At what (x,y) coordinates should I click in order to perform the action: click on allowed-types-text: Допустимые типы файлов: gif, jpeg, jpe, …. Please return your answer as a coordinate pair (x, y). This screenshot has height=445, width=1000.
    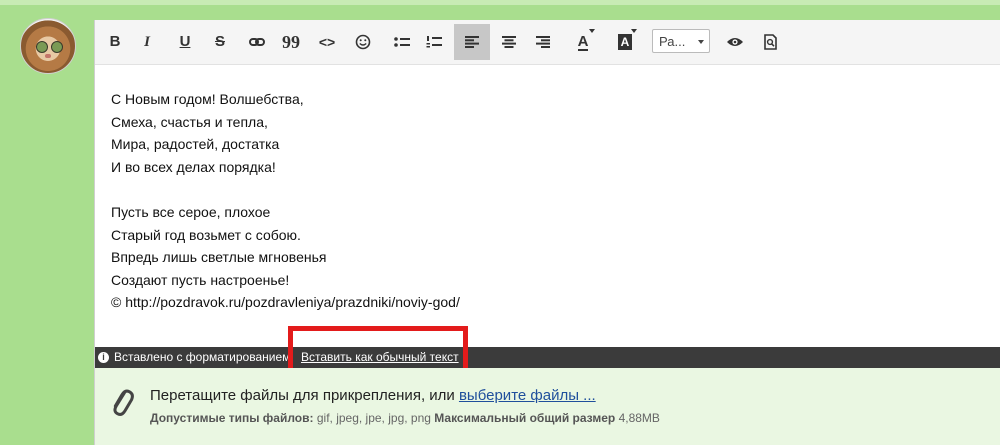
    Looking at the image, I should click on (405, 418).